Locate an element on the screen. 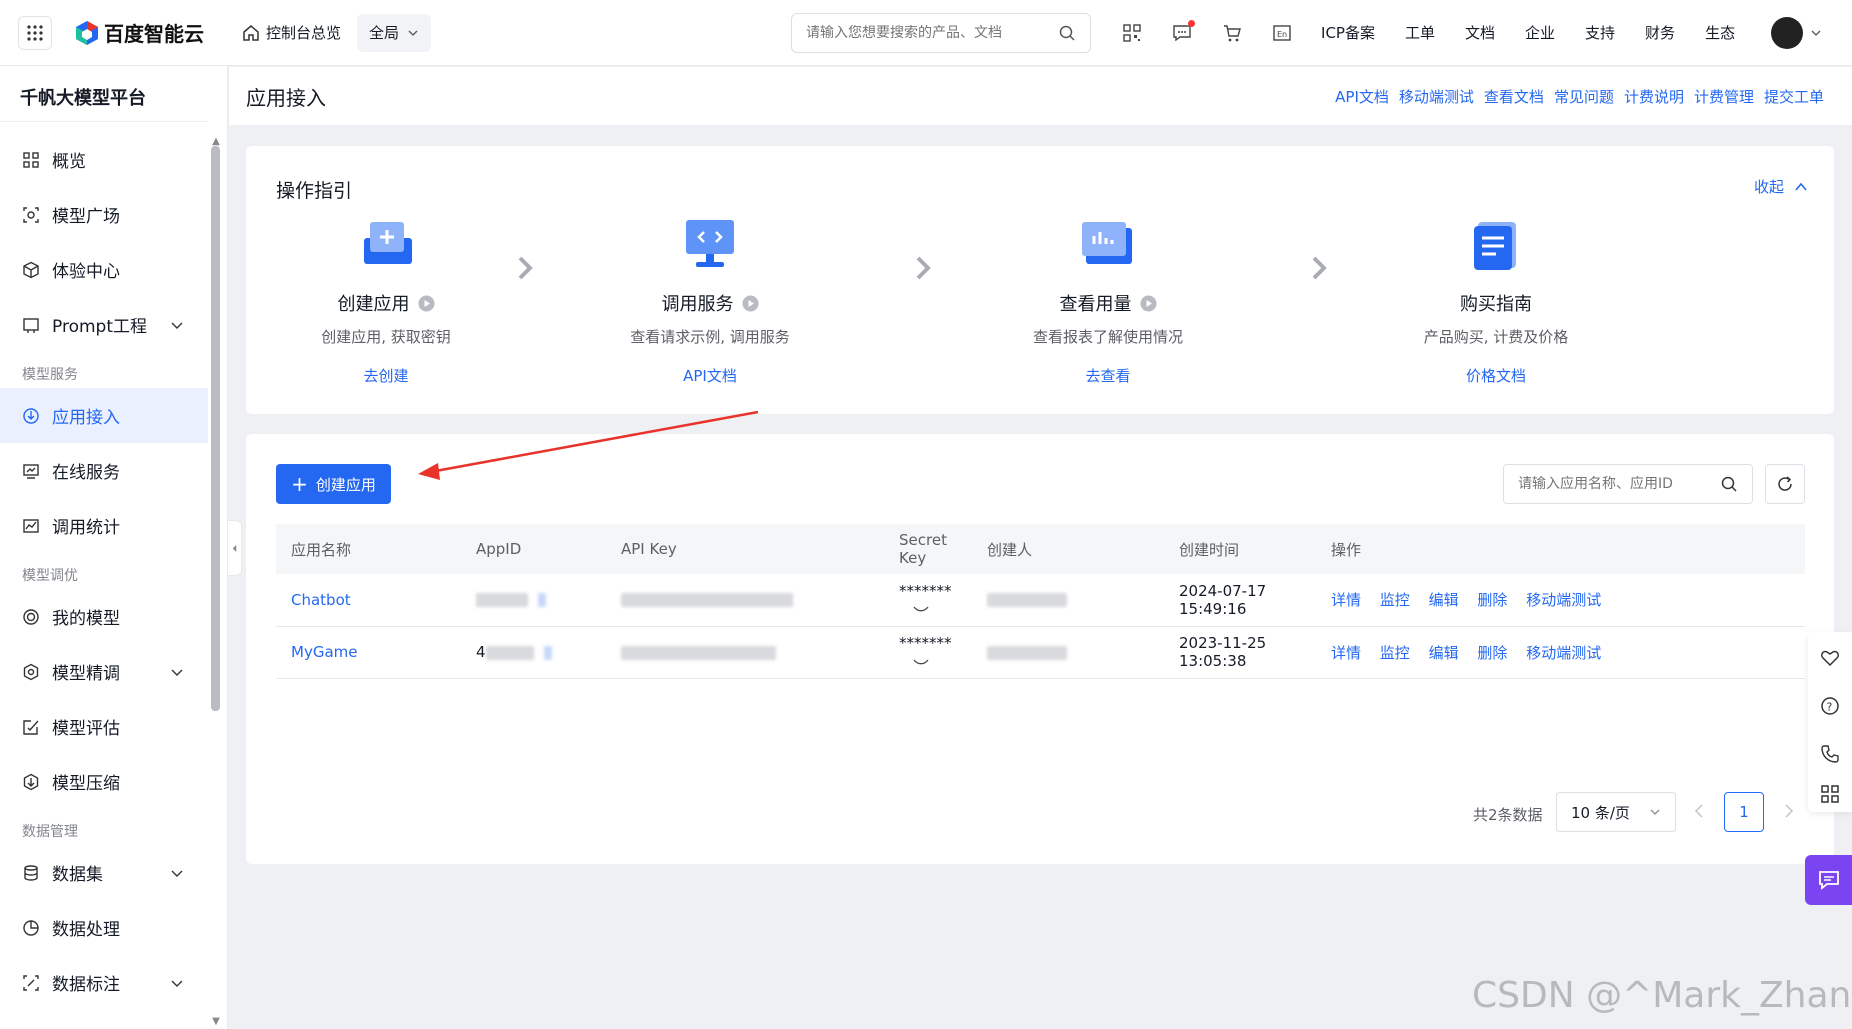 Image resolution: width=1852 pixels, height=1029 pixels. header-link-faq: 常见问题 is located at coordinates (1584, 96).